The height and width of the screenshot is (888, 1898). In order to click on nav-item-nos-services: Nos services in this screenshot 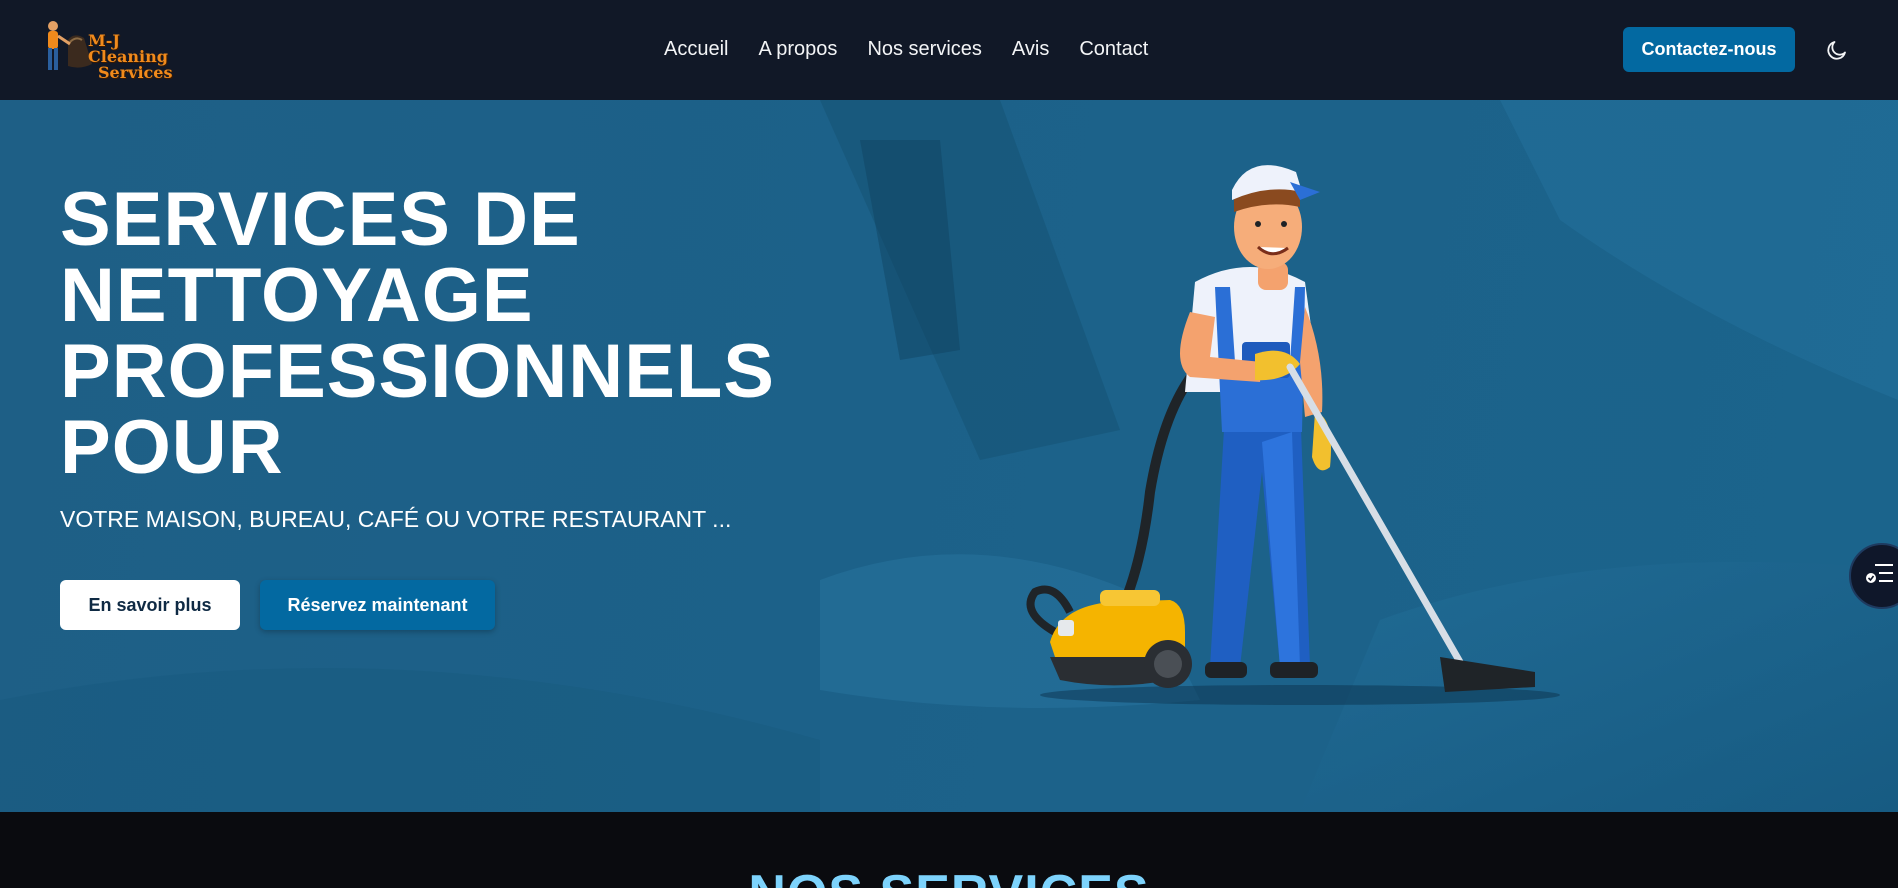, I will do `click(924, 49)`.